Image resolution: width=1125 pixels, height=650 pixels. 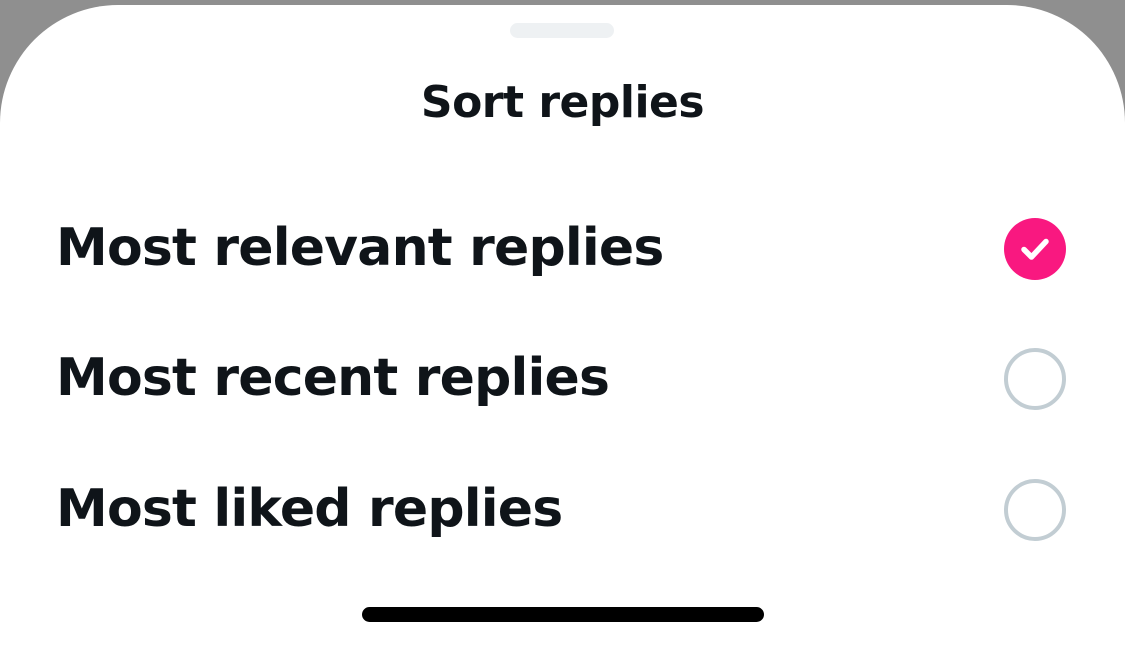 What do you see at coordinates (360, 248) in the screenshot?
I see `option-label: Most relevant replies` at bounding box center [360, 248].